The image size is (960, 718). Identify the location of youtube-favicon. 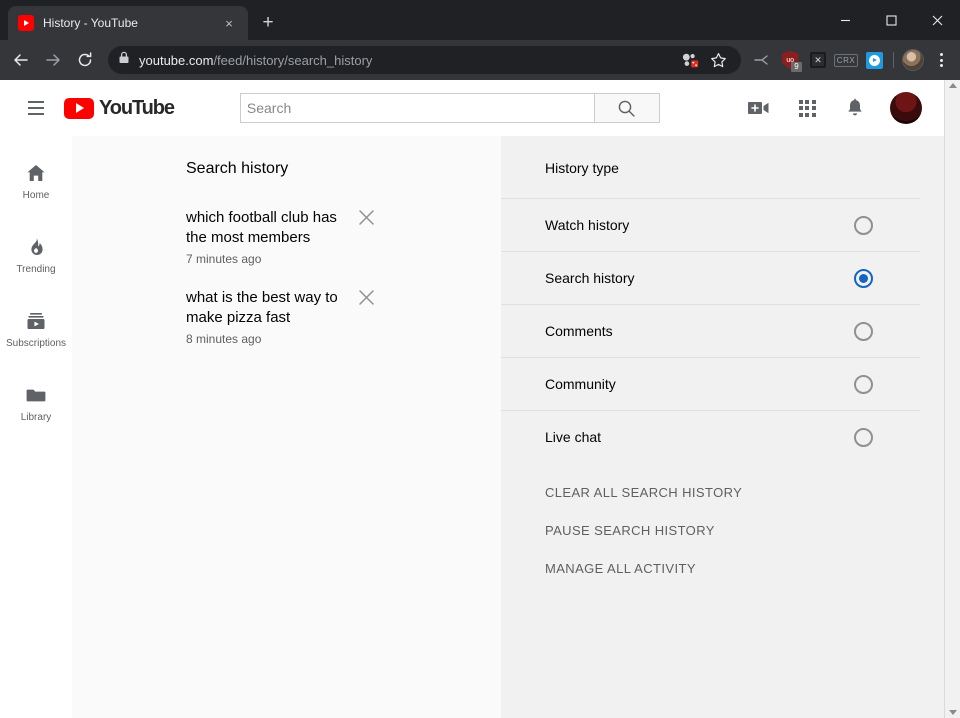
(26, 23).